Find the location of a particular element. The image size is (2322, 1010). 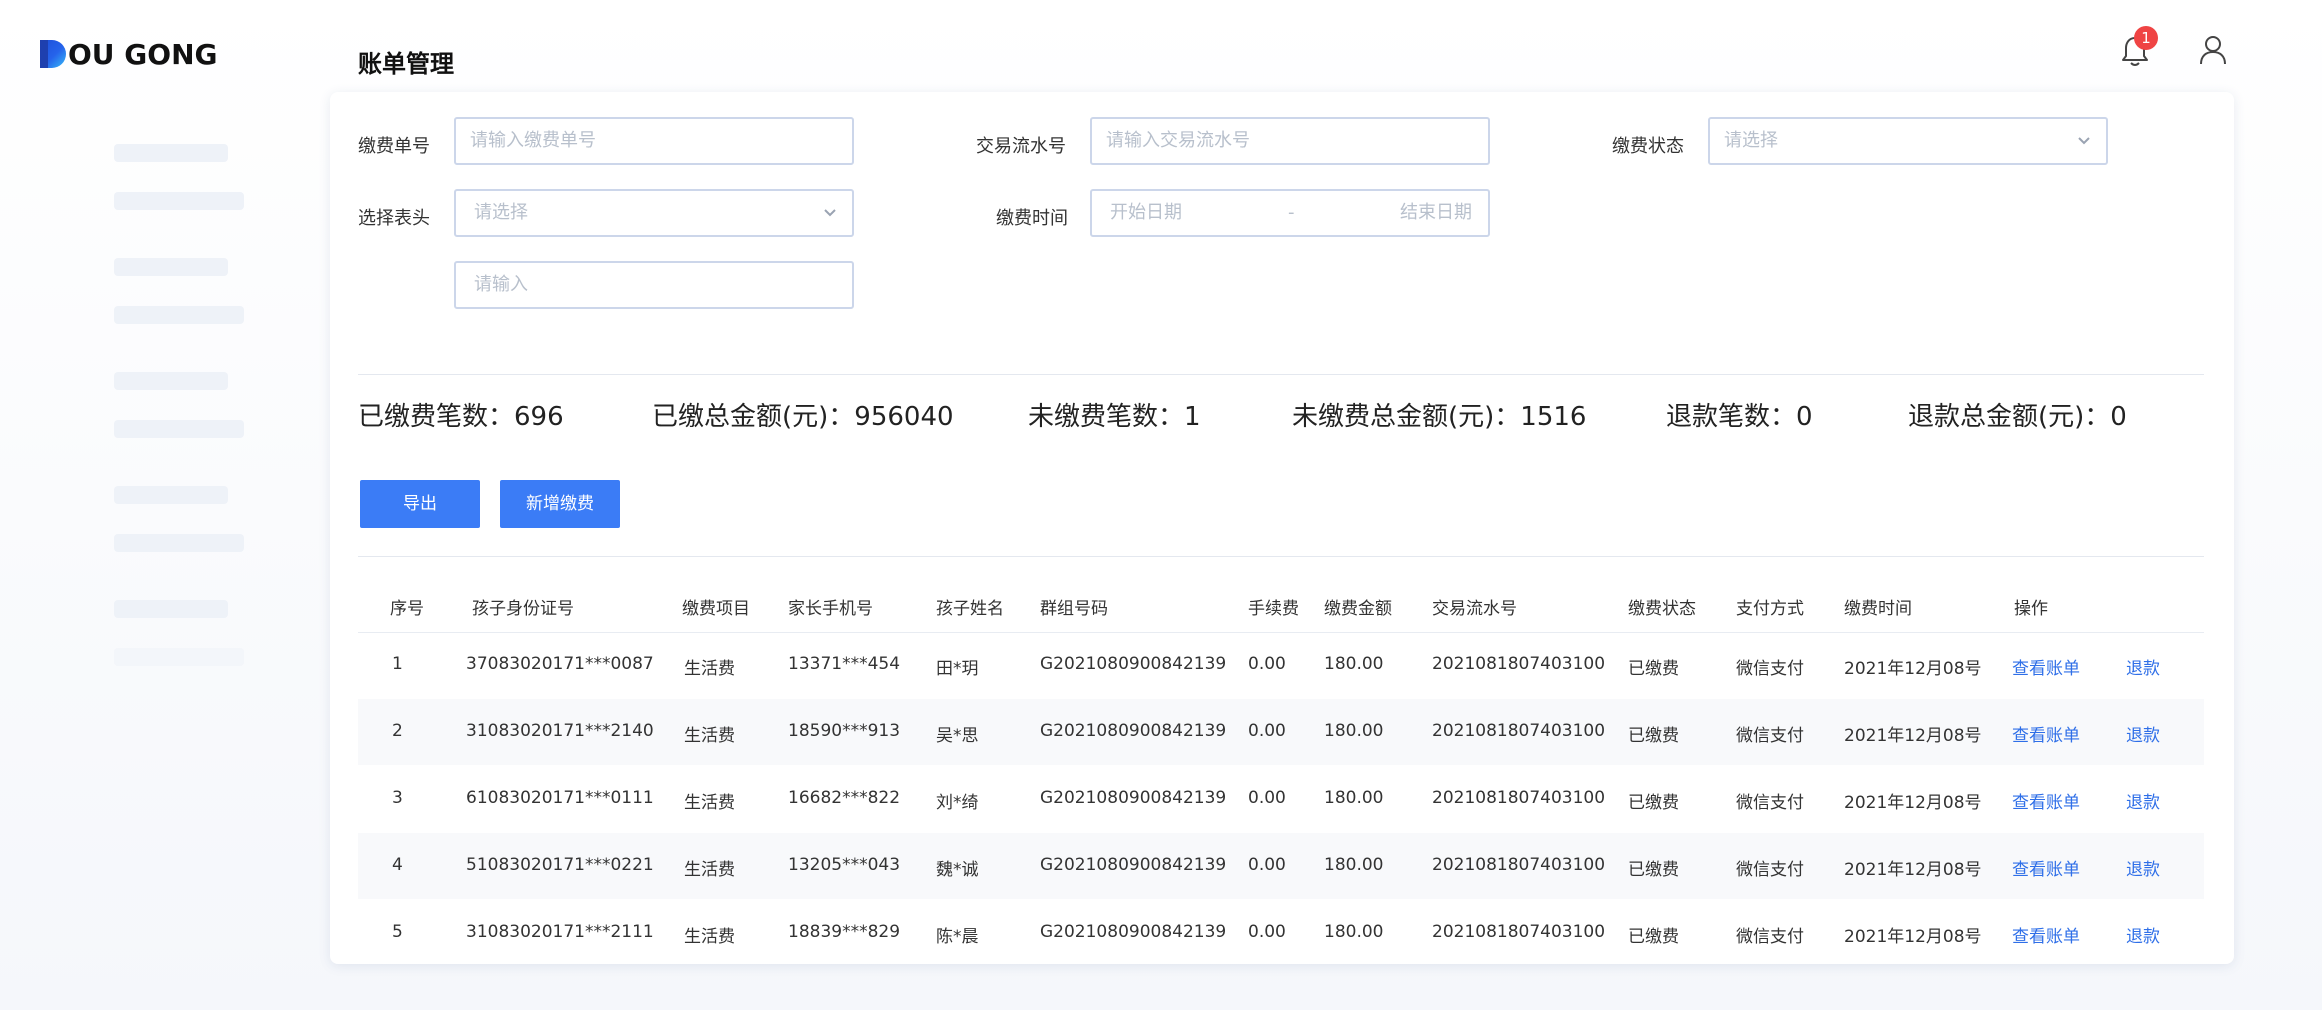

user-icon is located at coordinates (2213, 50).